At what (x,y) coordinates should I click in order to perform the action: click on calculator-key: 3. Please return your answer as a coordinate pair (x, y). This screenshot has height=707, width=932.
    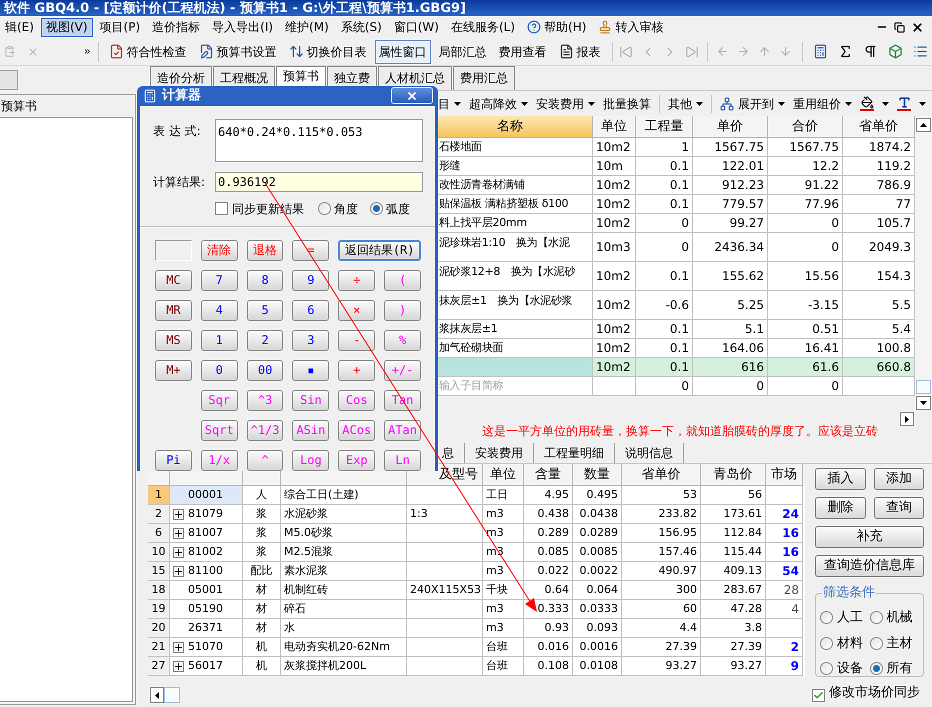
    Looking at the image, I should click on (311, 340).